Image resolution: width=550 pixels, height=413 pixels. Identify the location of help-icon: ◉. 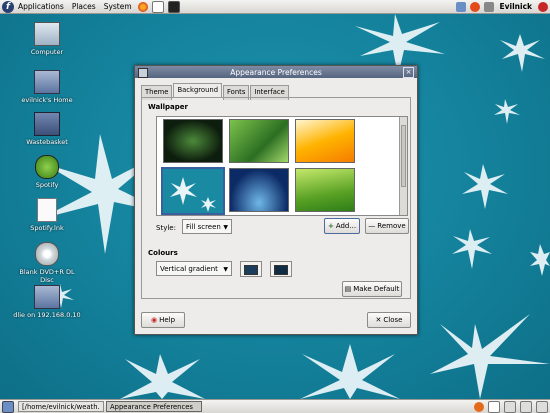
(154, 320).